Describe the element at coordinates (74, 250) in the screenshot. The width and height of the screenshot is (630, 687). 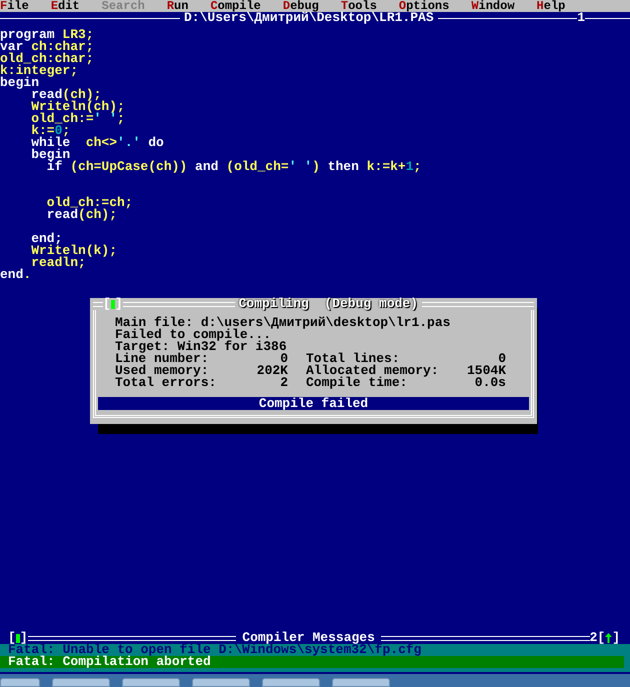
I see `code-line: Writeln(k);` at that location.